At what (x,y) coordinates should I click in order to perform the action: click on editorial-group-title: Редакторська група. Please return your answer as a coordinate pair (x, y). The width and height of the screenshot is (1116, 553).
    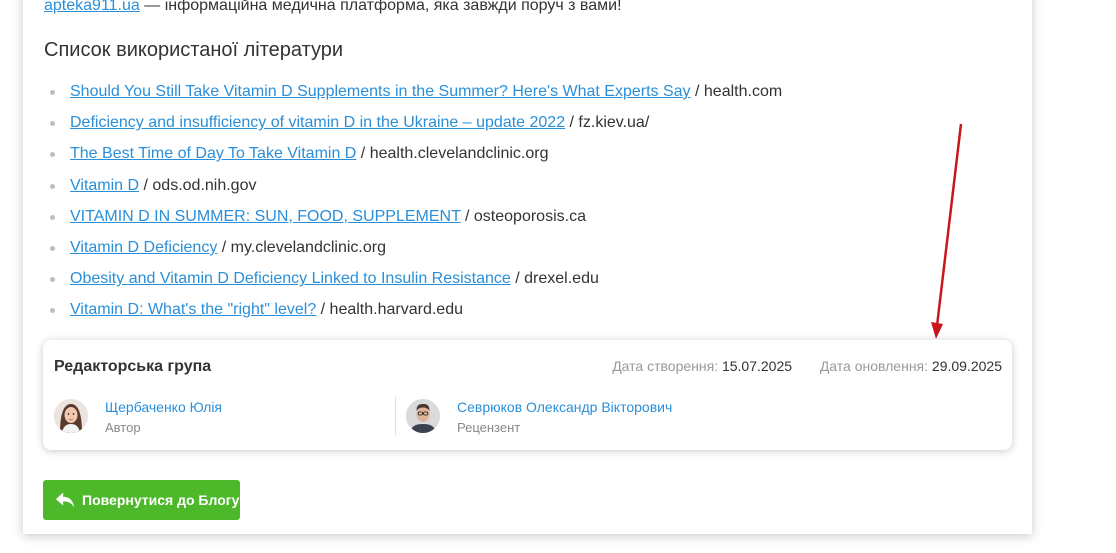
    Looking at the image, I should click on (133, 366).